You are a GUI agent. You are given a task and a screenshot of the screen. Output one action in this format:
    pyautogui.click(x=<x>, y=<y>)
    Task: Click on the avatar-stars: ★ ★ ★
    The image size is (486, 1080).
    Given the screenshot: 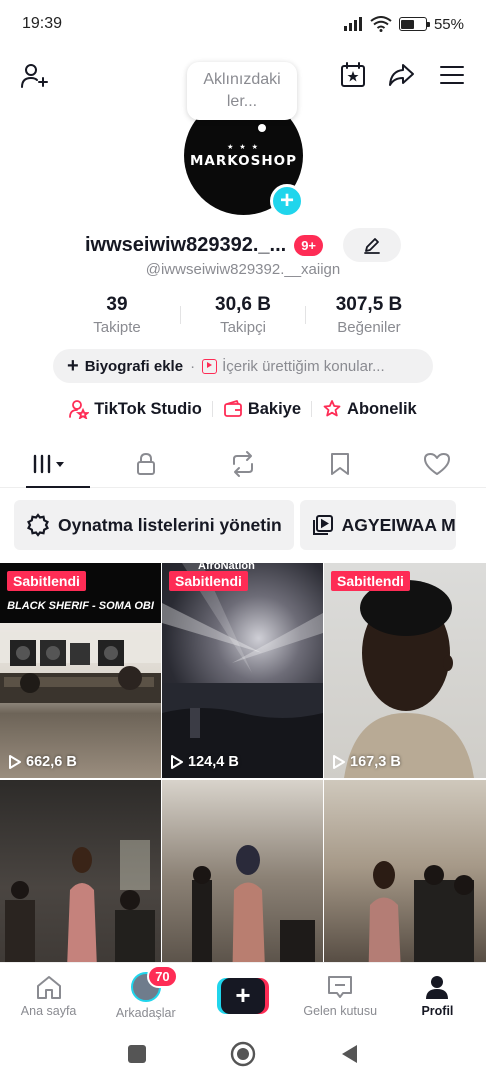 What is the action you would take?
    pyautogui.click(x=243, y=147)
    